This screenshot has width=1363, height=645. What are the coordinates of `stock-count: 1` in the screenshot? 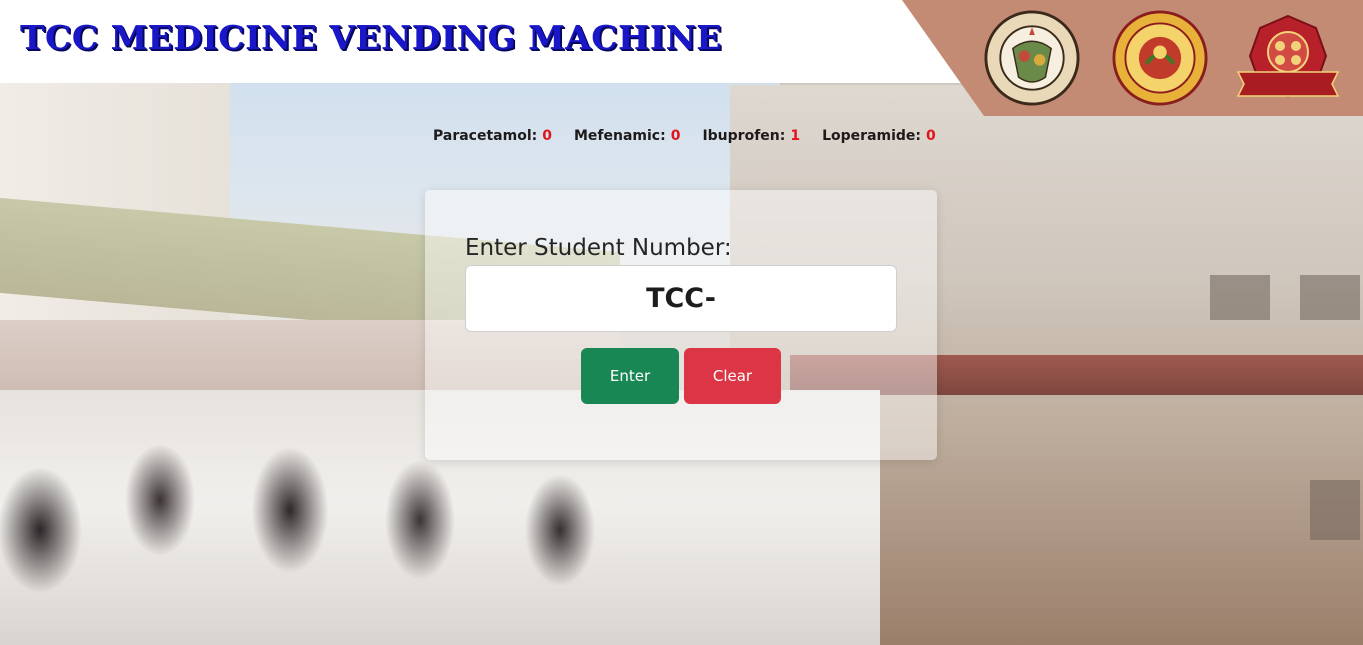 It's located at (795, 136).